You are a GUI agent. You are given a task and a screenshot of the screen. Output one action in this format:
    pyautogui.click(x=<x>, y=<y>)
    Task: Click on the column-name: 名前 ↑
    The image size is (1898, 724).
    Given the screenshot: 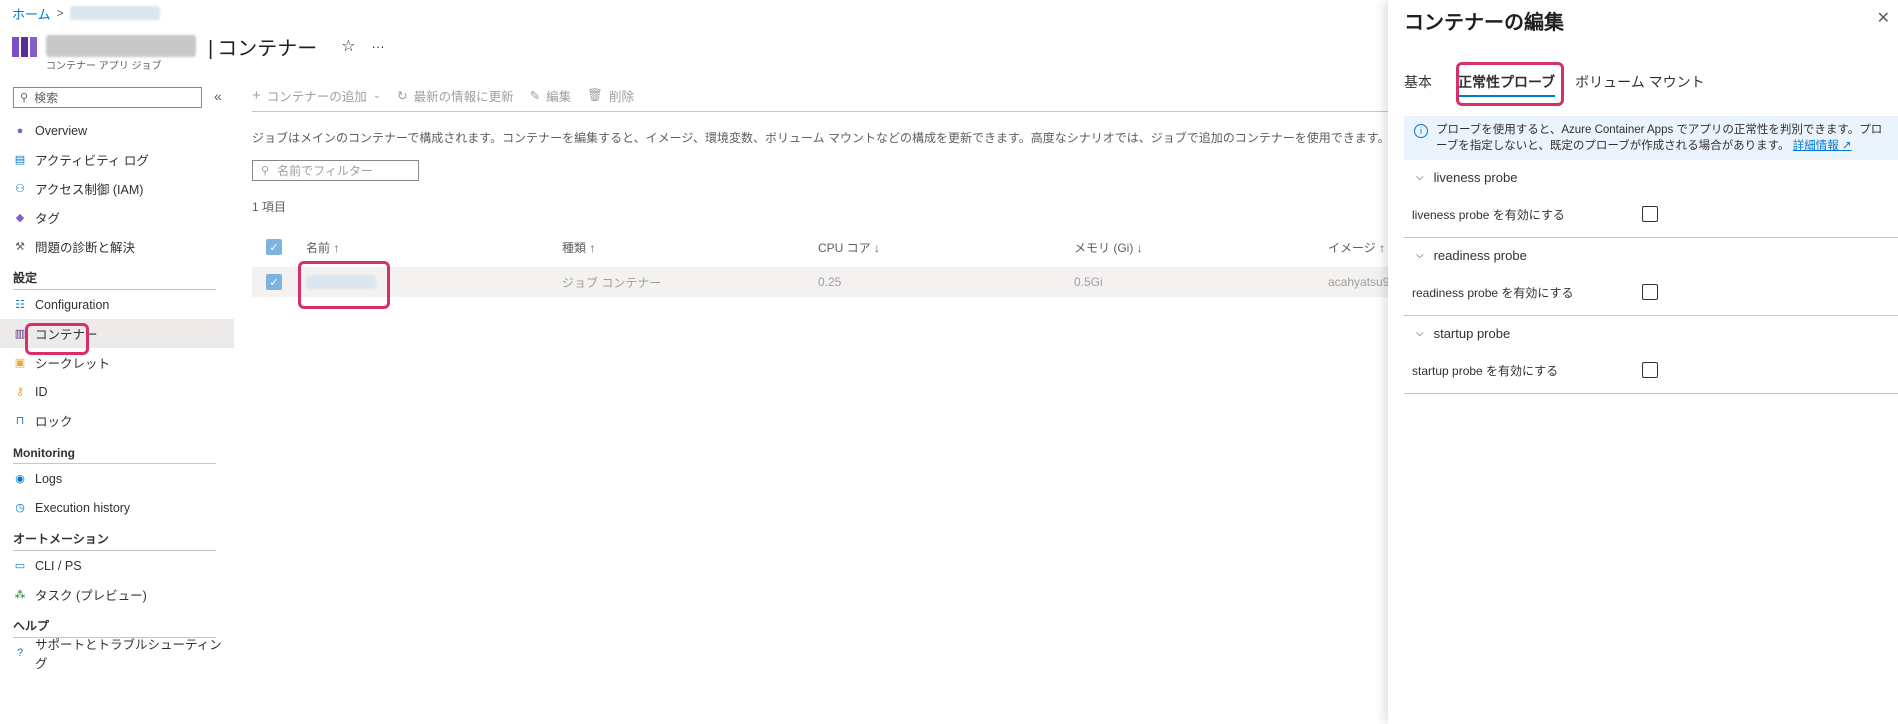 What is the action you would take?
    pyautogui.click(x=322, y=247)
    